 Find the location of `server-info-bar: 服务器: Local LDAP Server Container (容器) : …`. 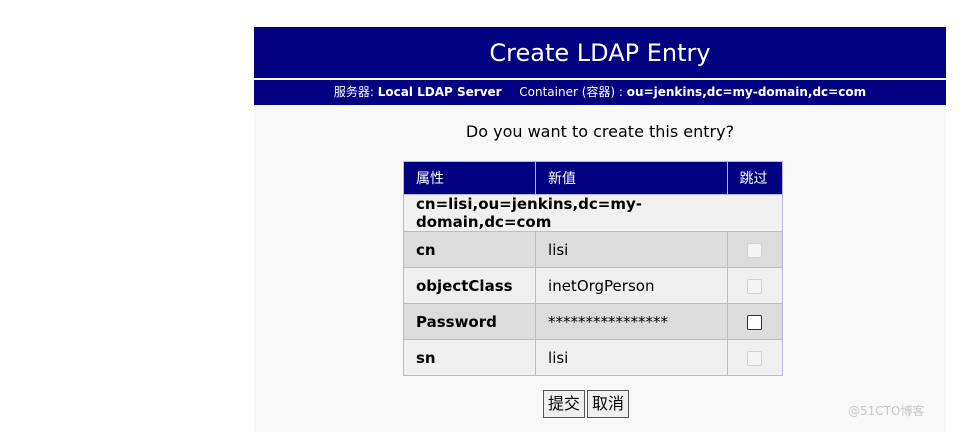

server-info-bar: 服务器: Local LDAP Server Container (容器) : … is located at coordinates (600, 92).